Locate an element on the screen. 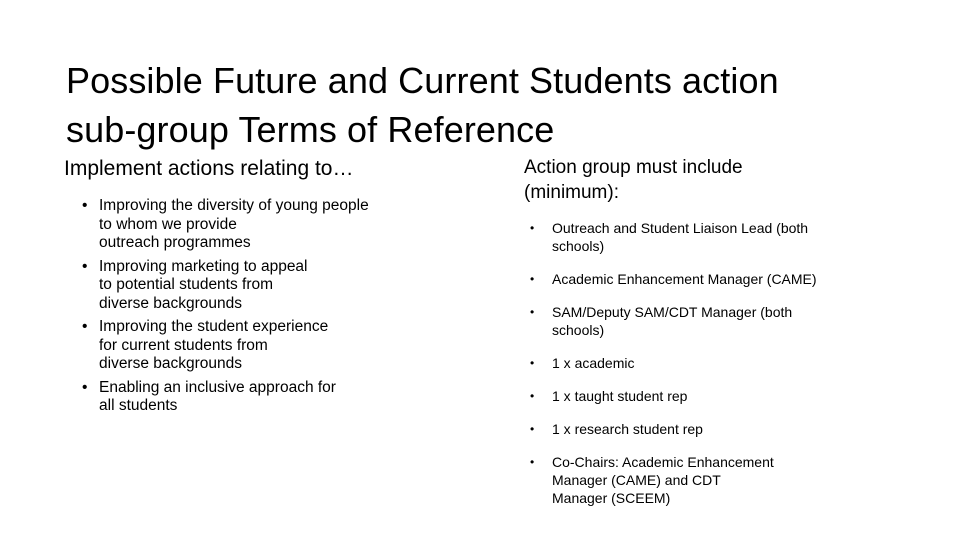 Image resolution: width=960 pixels, height=540 pixels. list-item: 1 x research student rep is located at coordinates (724, 429).